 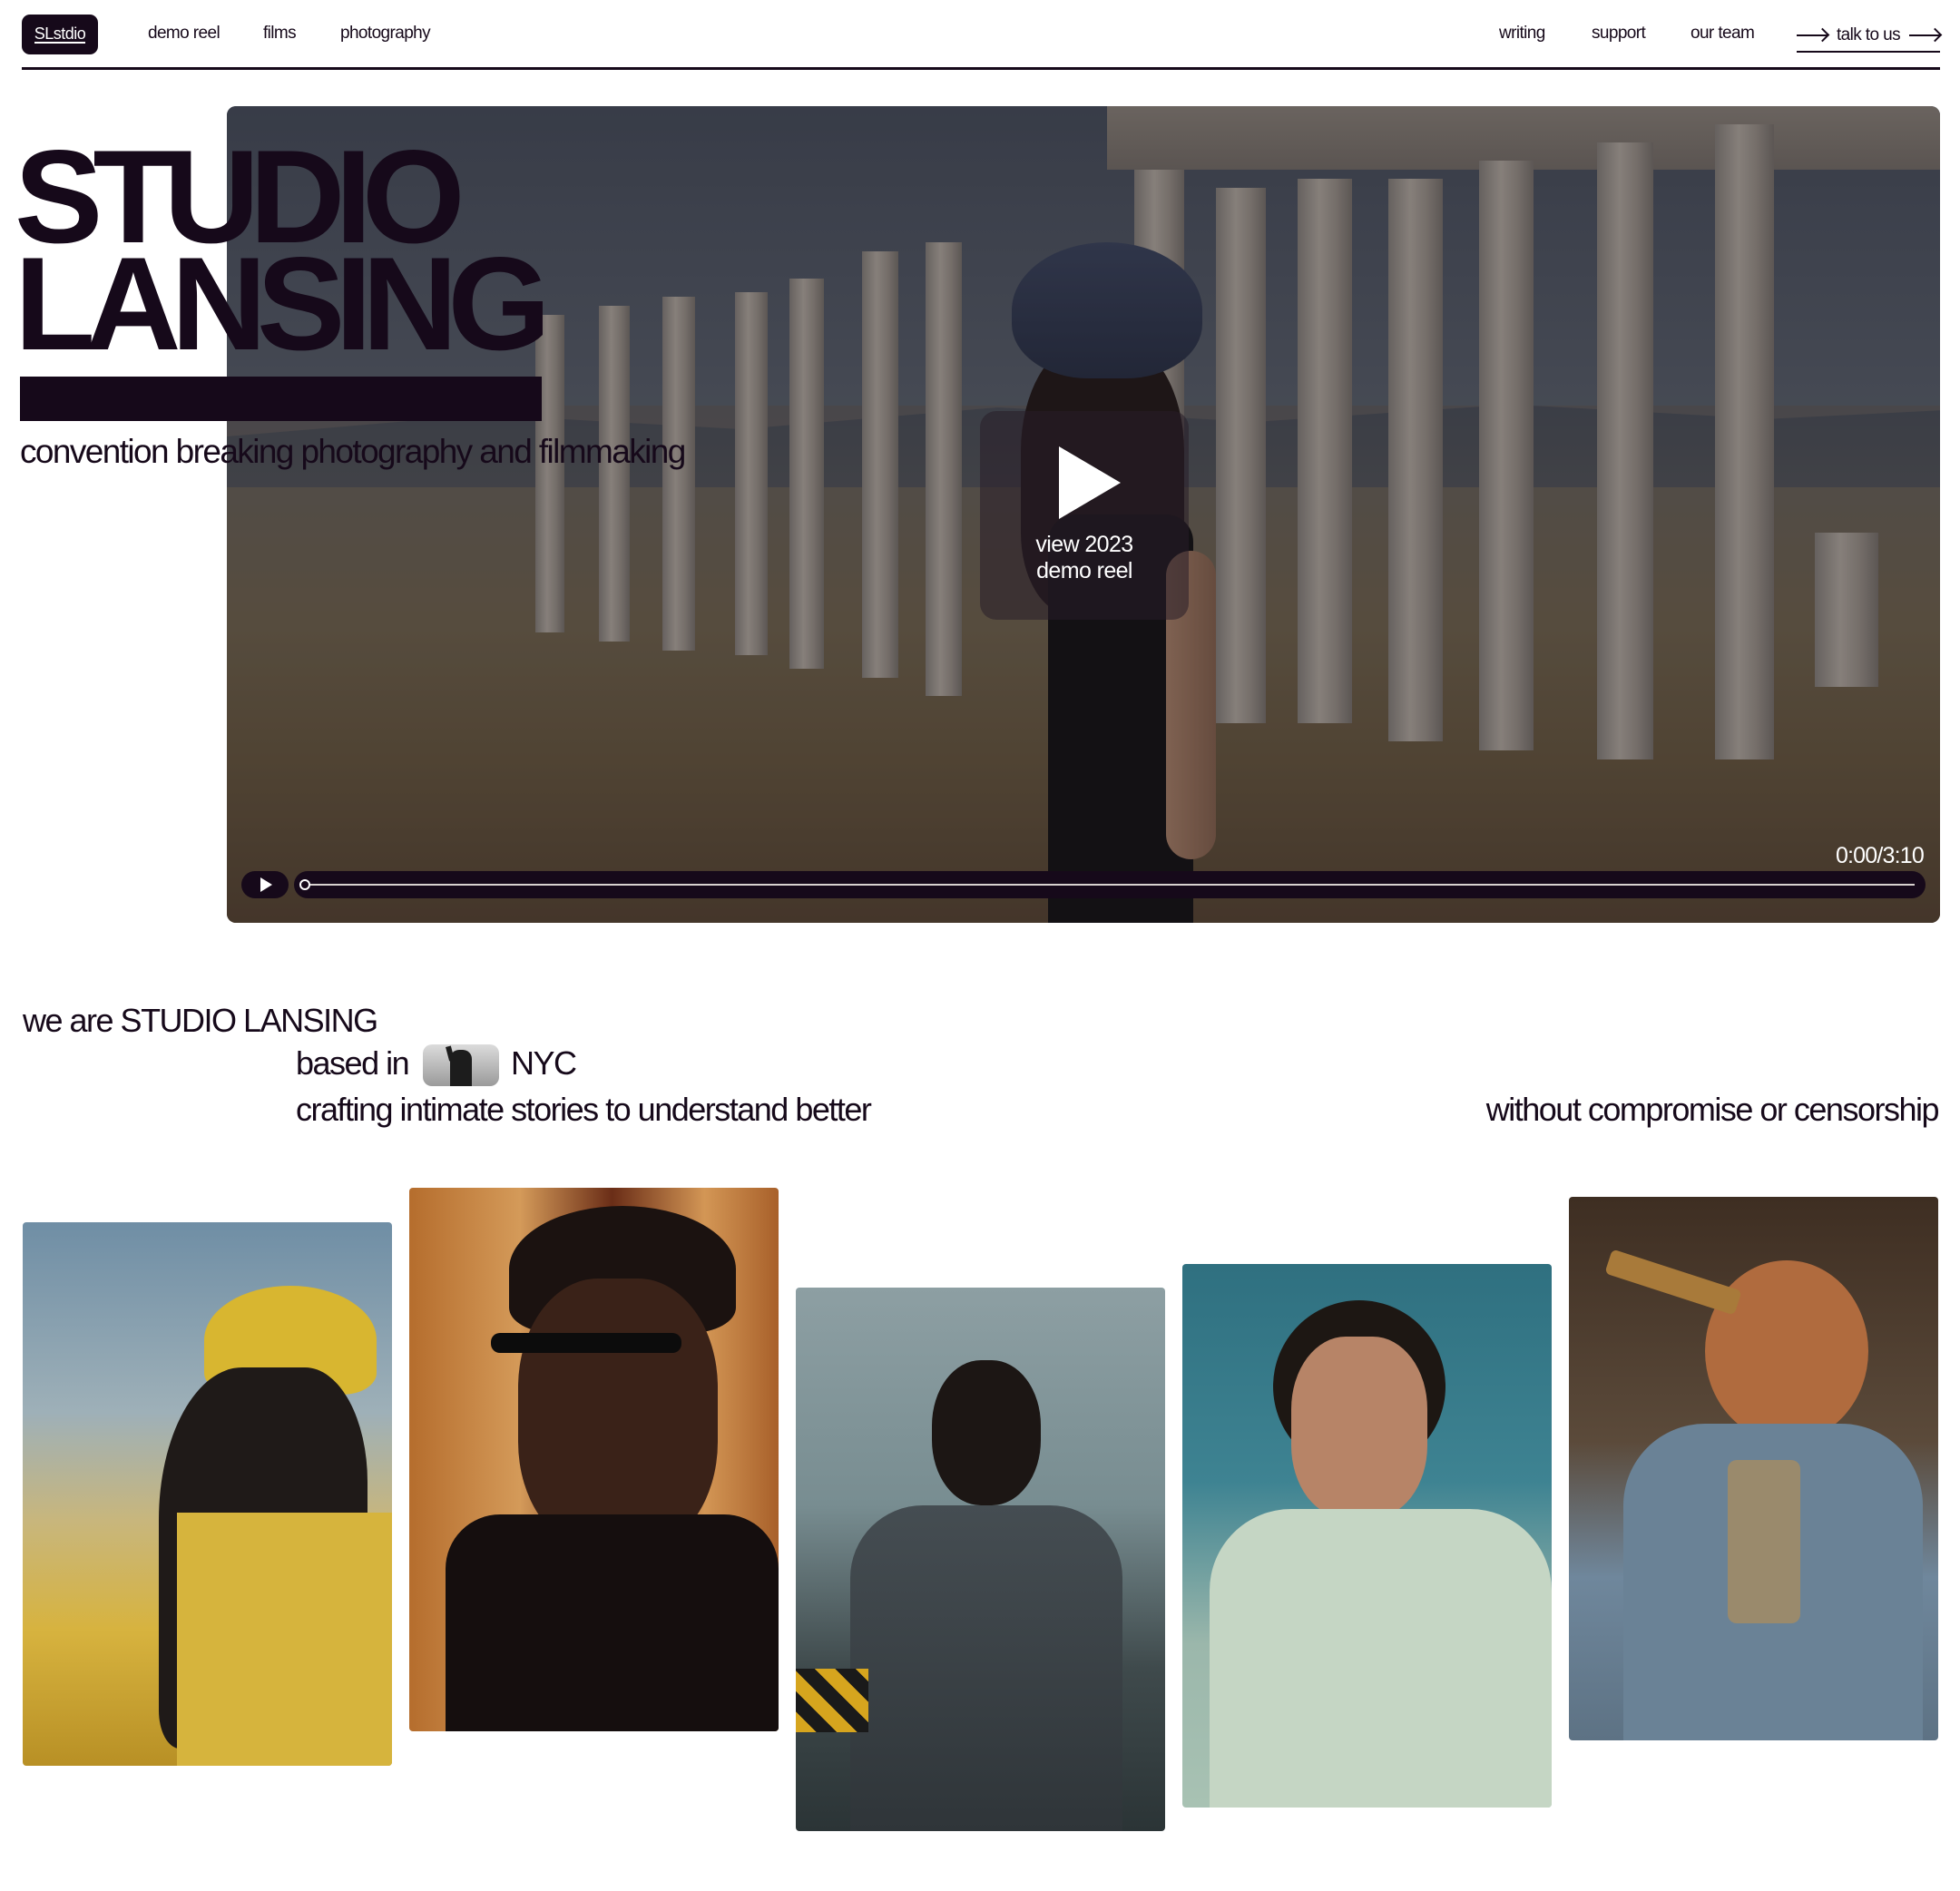 I want to click on portrait-photo-bearded-man, so click(x=1367, y=1536).